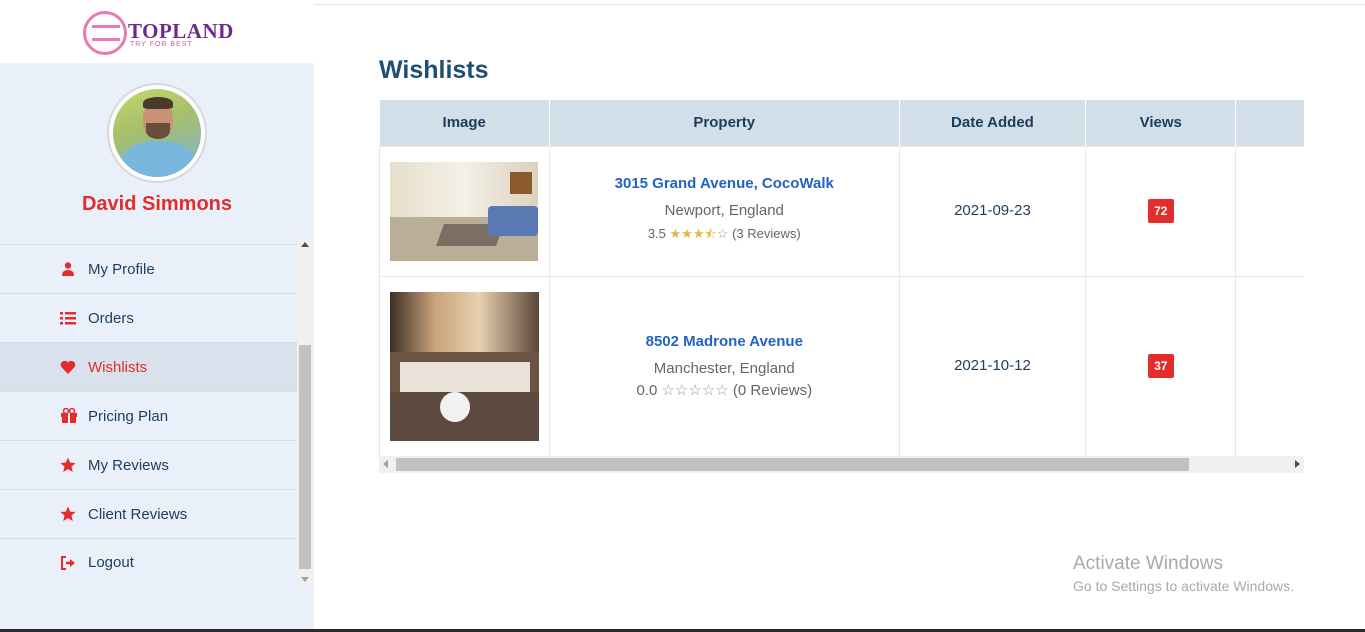 The width and height of the screenshot is (1365, 632). What do you see at coordinates (68, 415) in the screenshot?
I see `gift-icon` at bounding box center [68, 415].